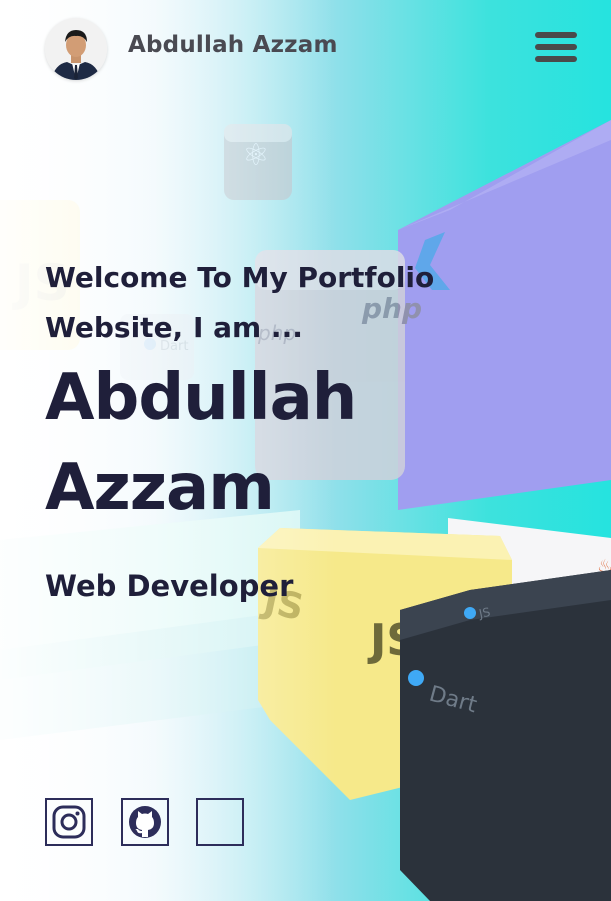  I want to click on profile-photo-icon, so click(76, 49).